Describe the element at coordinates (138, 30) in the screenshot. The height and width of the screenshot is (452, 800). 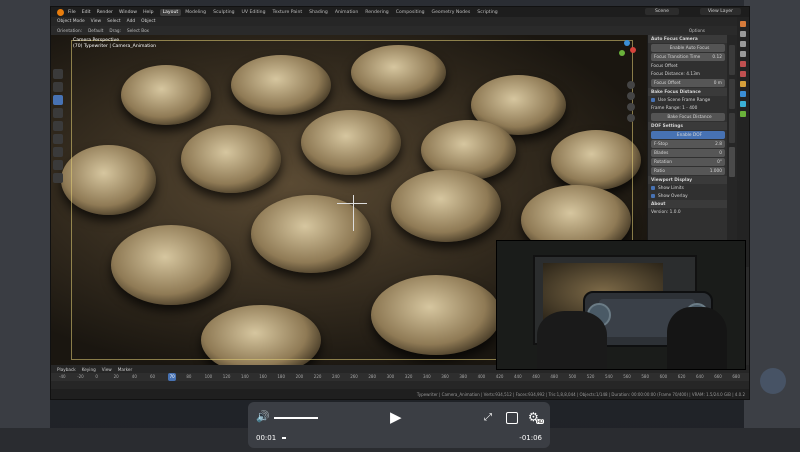
I see `drag-dropdown: Select Box` at that location.